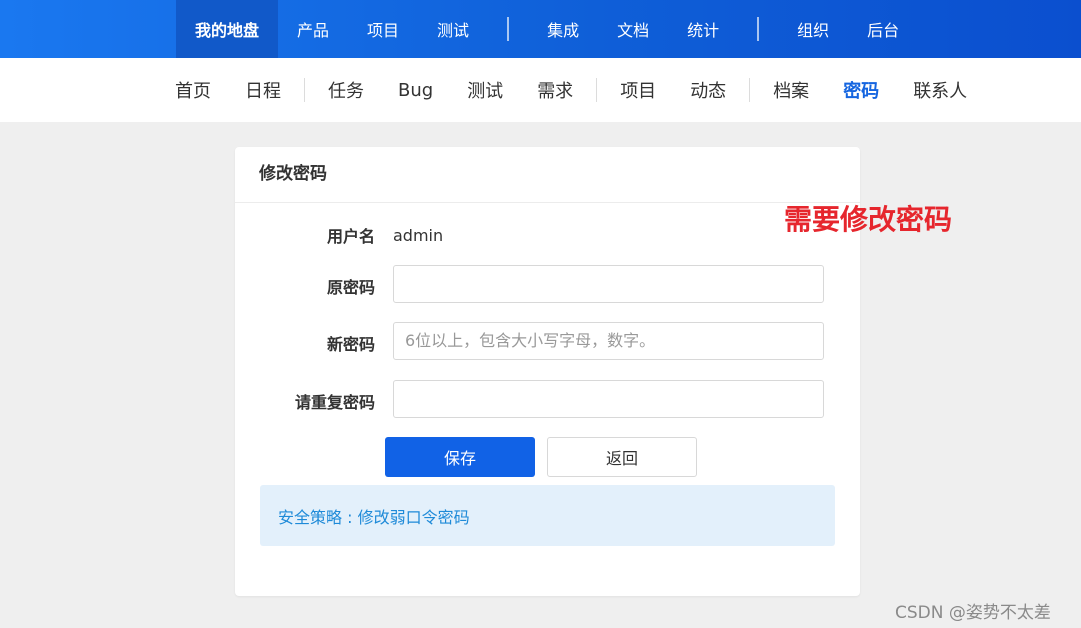 The width and height of the screenshot is (1081, 628). Describe the element at coordinates (555, 90) in the screenshot. I see `subnav-story: 需求` at that location.